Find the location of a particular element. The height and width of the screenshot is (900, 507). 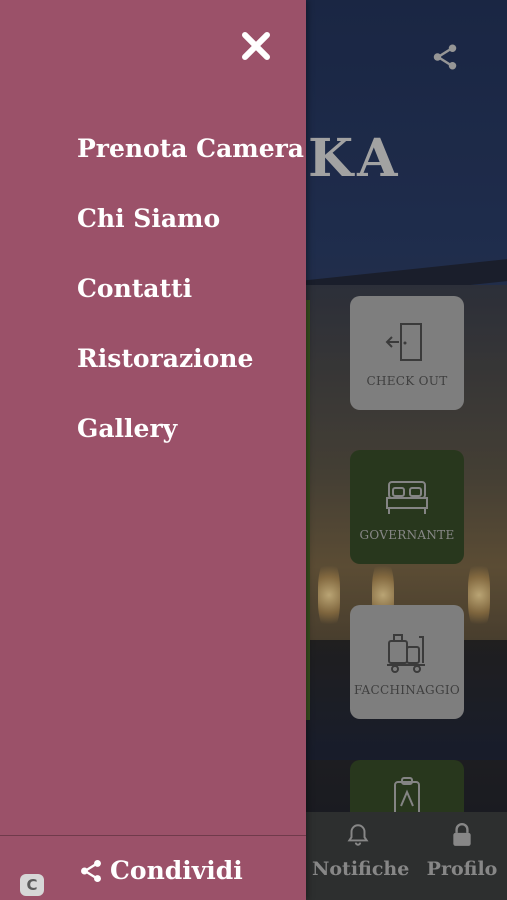

close-icon is located at coordinates (256, 46).